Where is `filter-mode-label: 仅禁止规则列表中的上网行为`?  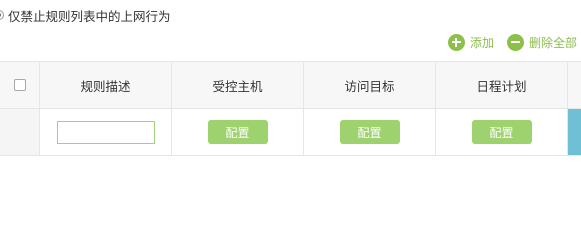 filter-mode-label: 仅禁止规则列表中的上网行为 is located at coordinates (89, 16).